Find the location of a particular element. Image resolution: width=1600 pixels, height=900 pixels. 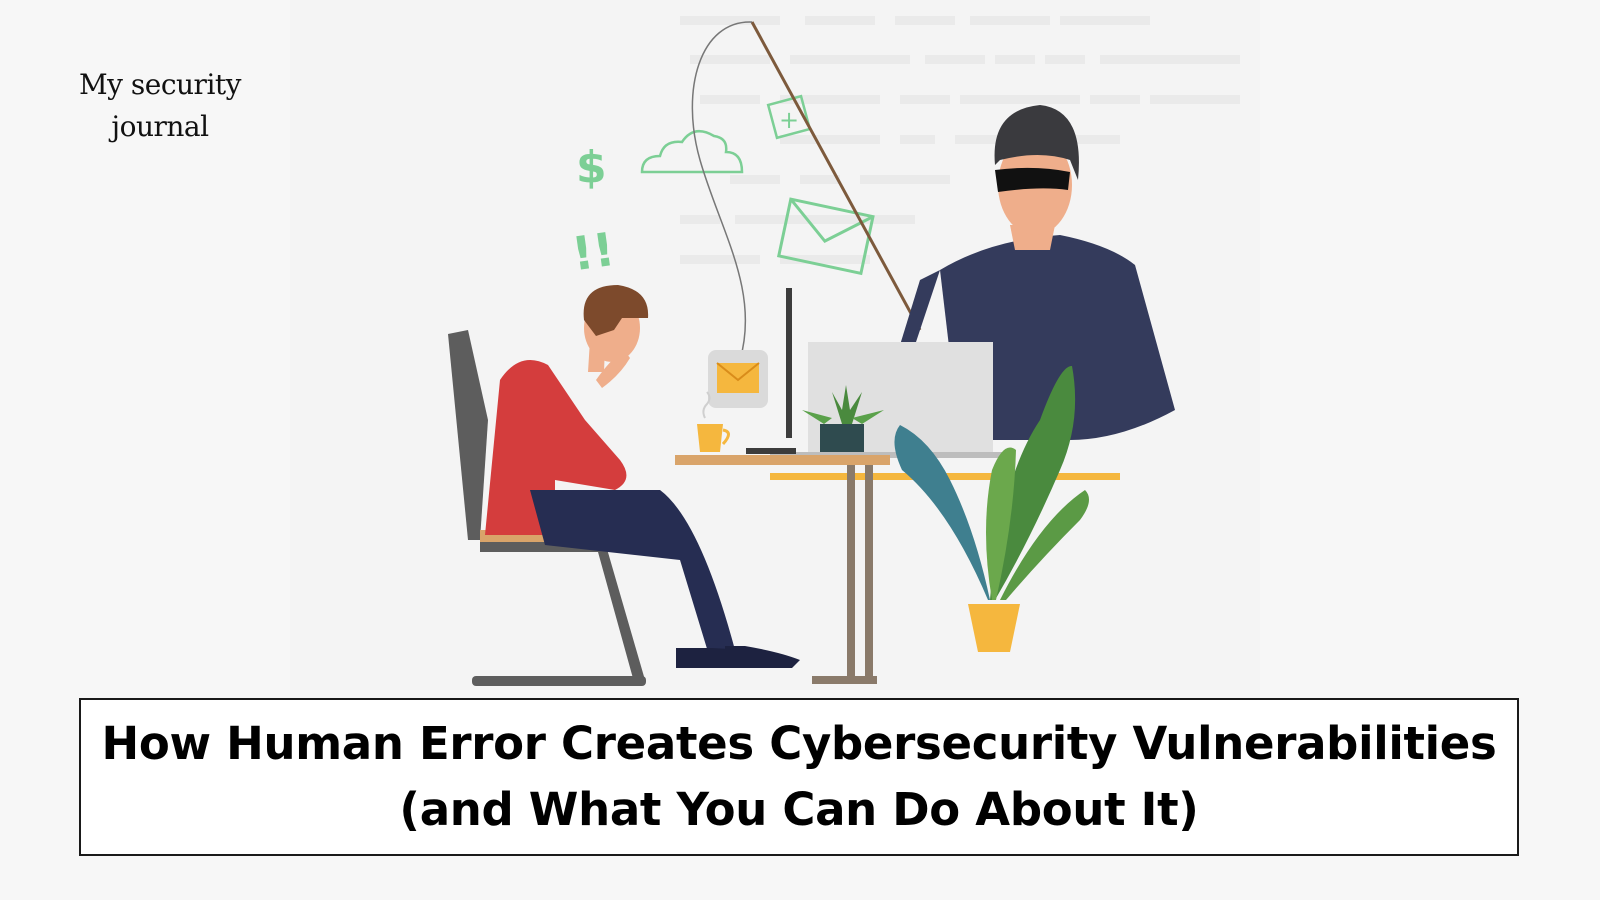

exclamation-icon: !! is located at coordinates (593, 251).